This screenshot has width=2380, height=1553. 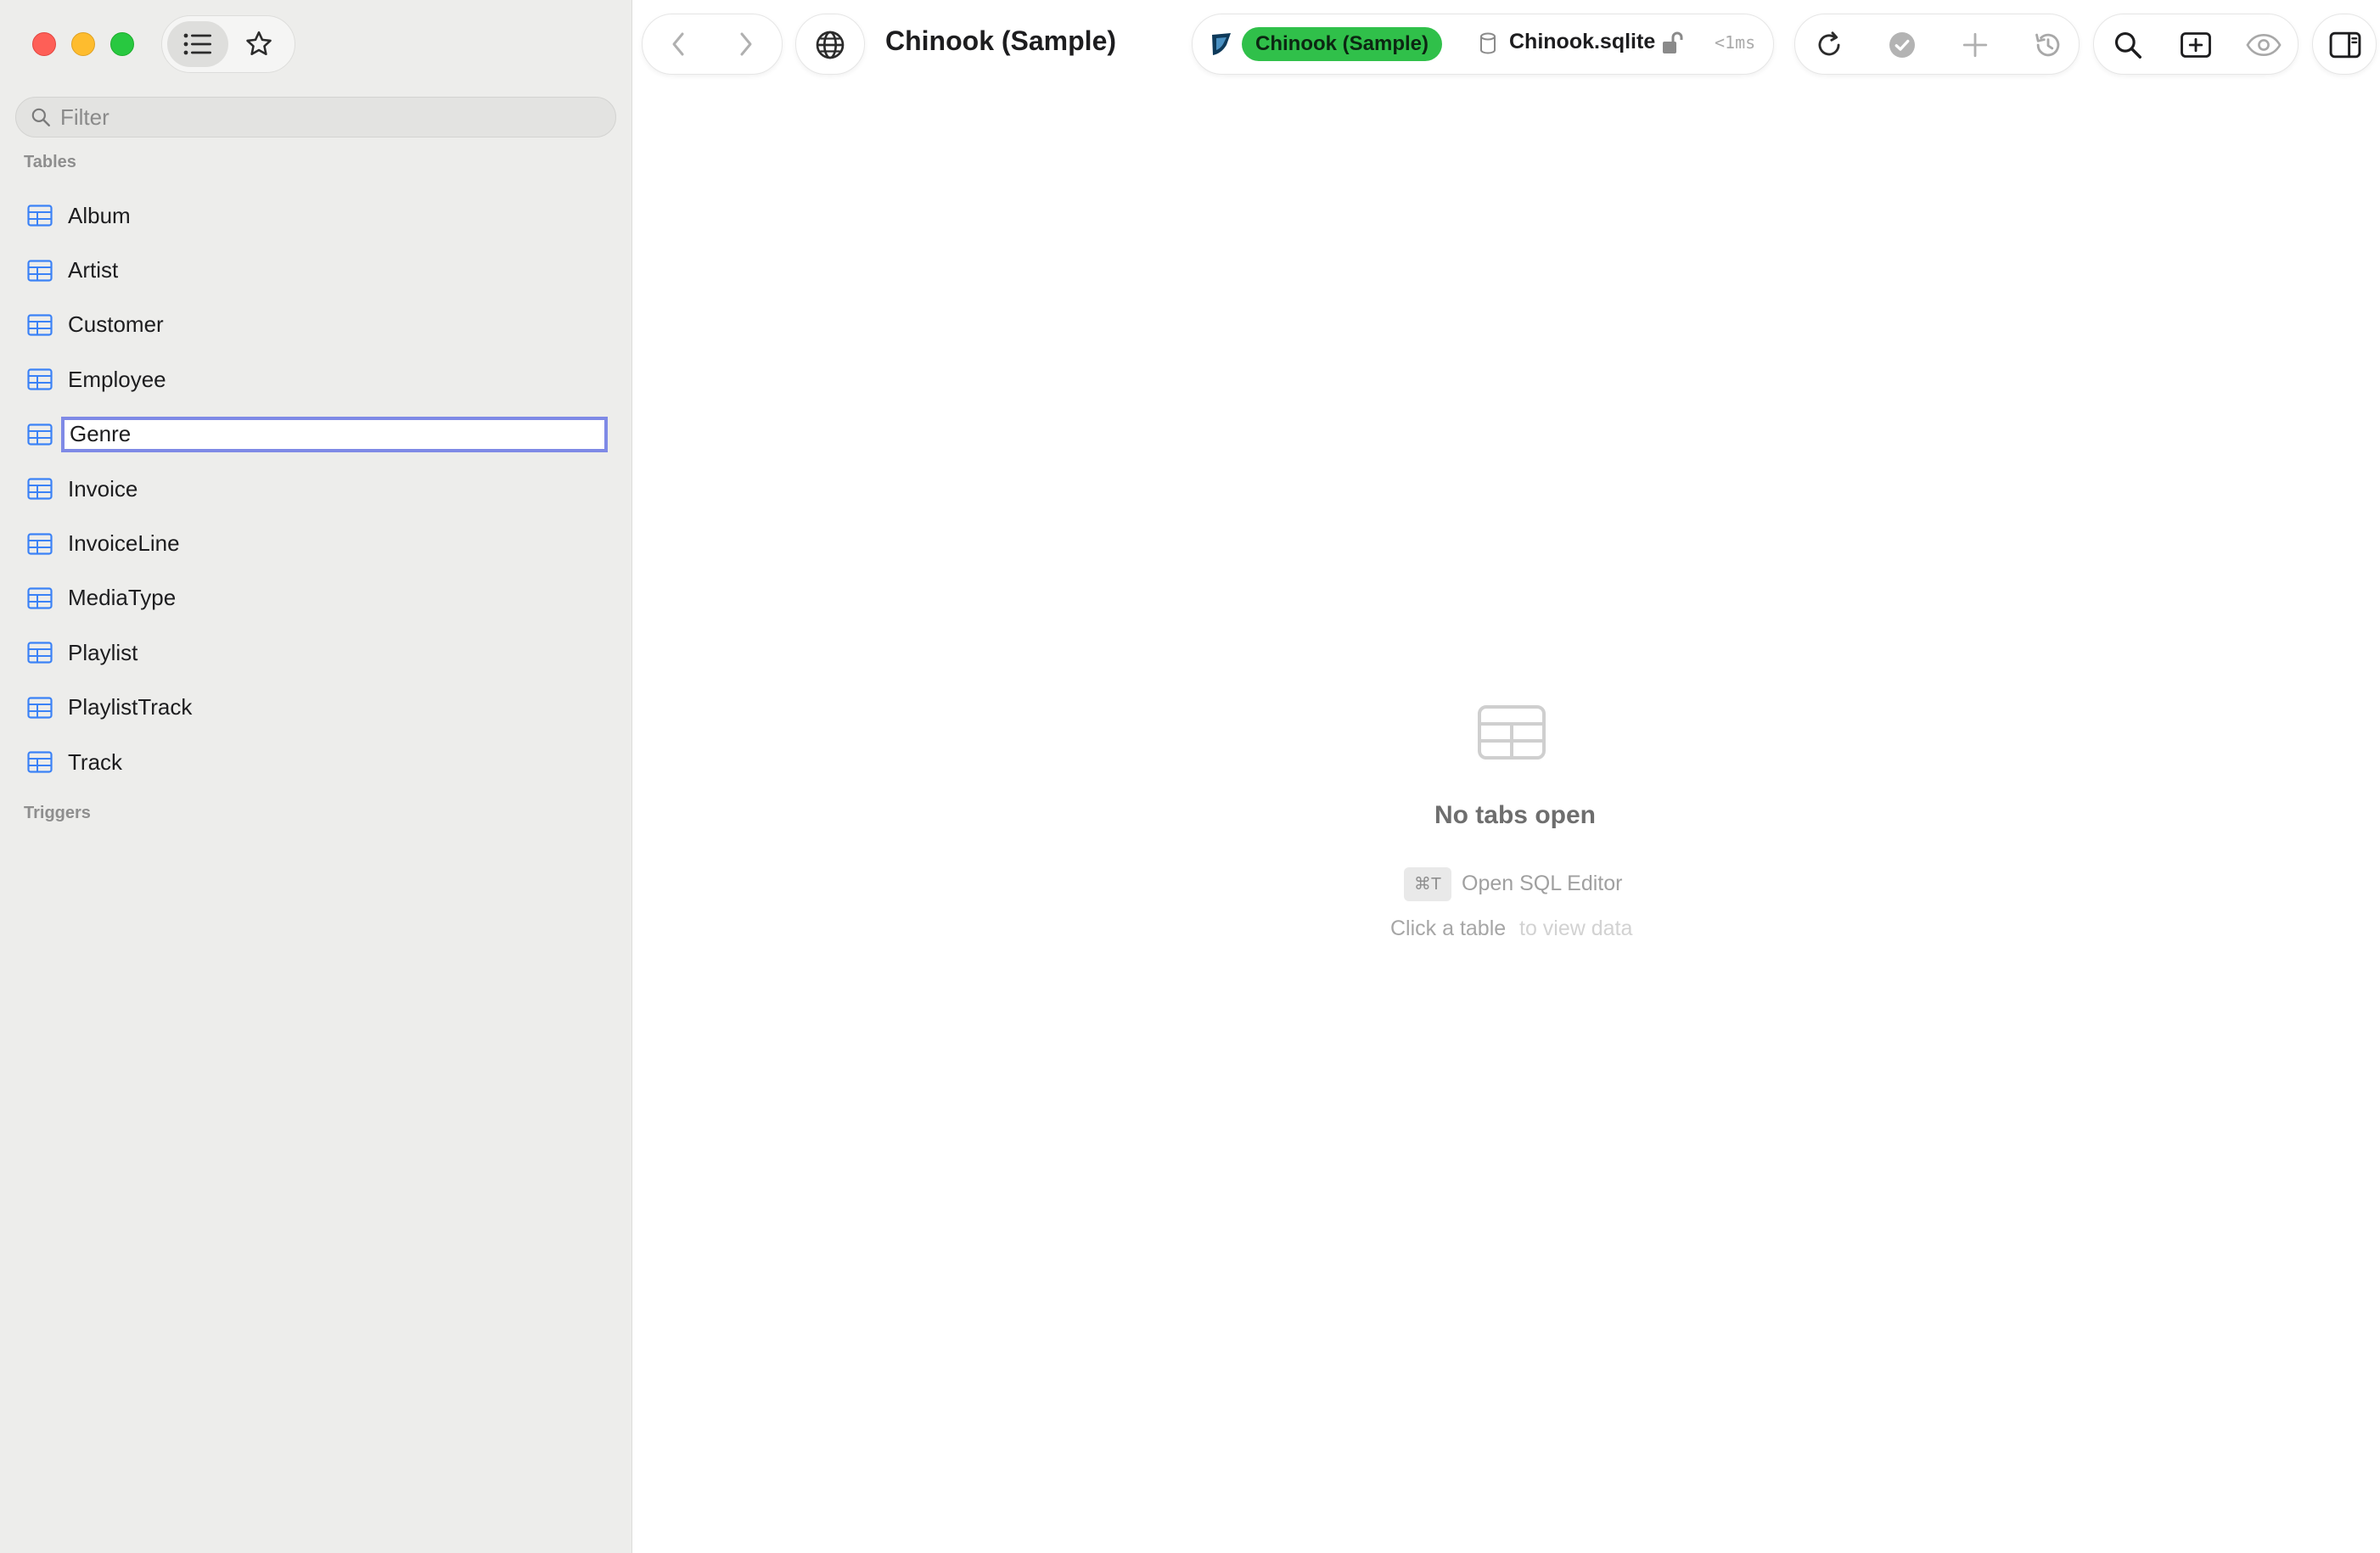 I want to click on empty-state-title: No tabs open, so click(x=1515, y=815).